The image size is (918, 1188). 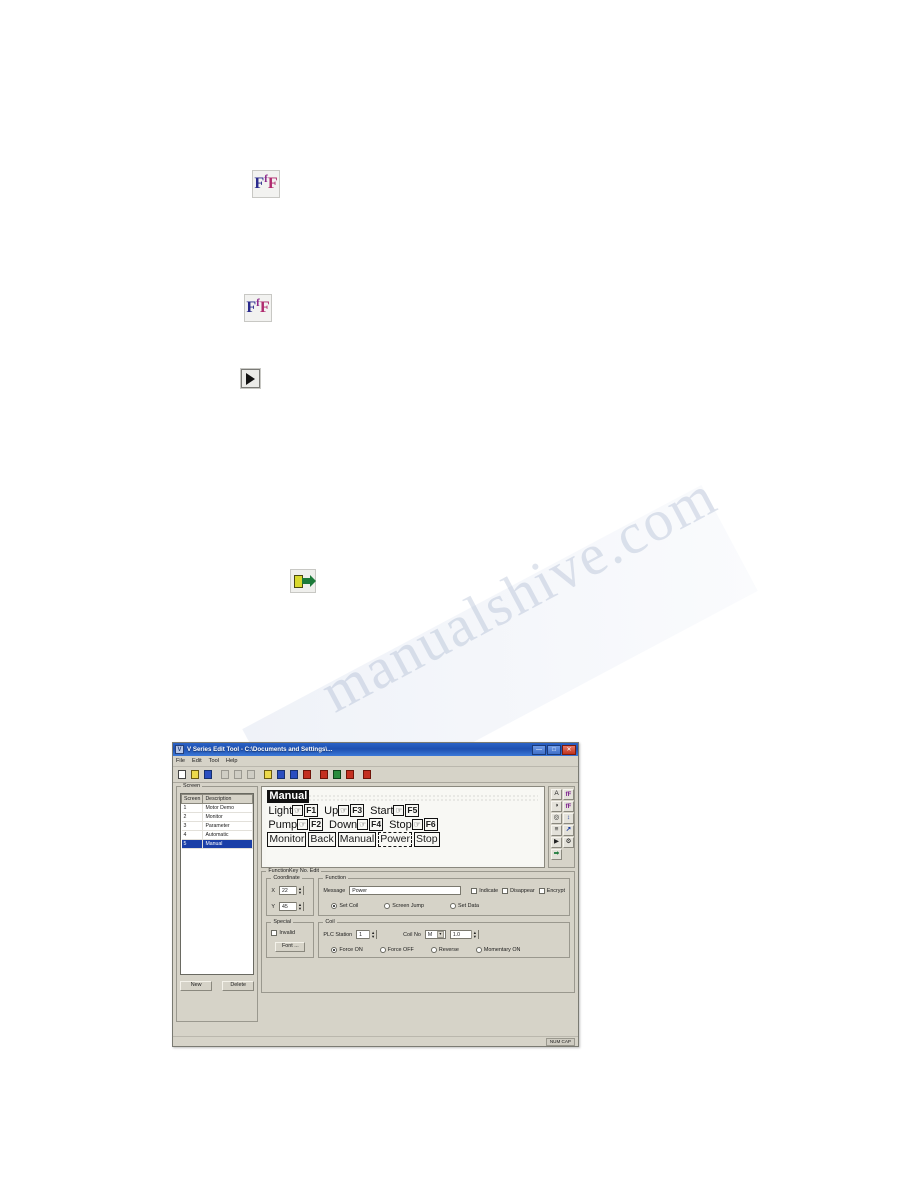 I want to click on invalid-checkbox-box, so click(x=274, y=933).